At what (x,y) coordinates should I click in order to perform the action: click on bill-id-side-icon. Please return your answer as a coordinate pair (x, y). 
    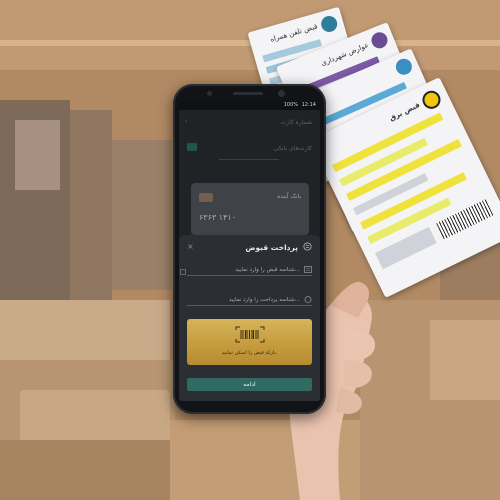
    Looking at the image, I should click on (183, 272).